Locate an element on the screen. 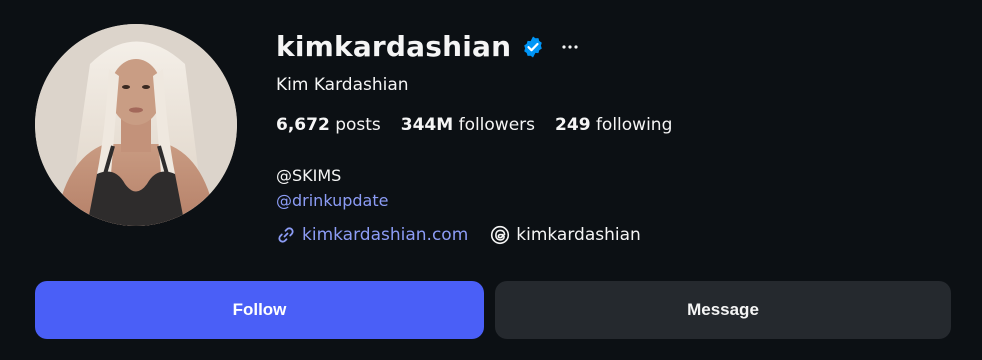 The image size is (982, 360). posts-stat: 6,672 posts is located at coordinates (328, 125).